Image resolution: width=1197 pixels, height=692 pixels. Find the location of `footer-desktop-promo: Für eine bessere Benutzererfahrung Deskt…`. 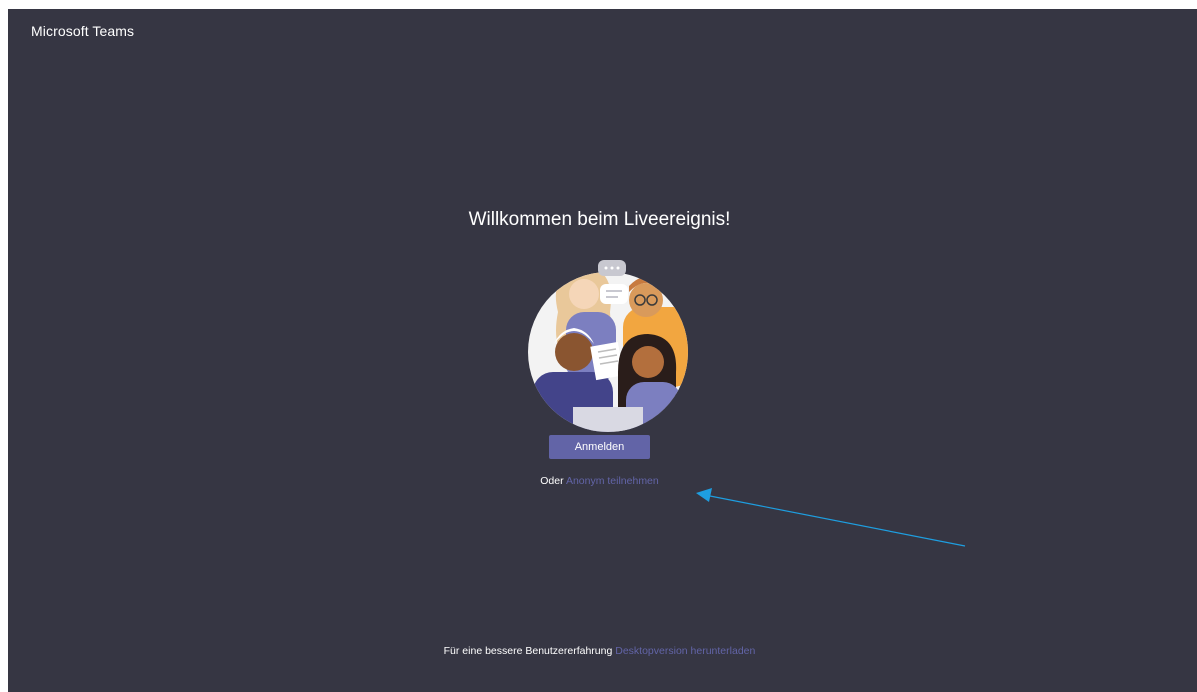

footer-desktop-promo: Für eine bessere Benutzererfahrung Deskt… is located at coordinates (598, 651).